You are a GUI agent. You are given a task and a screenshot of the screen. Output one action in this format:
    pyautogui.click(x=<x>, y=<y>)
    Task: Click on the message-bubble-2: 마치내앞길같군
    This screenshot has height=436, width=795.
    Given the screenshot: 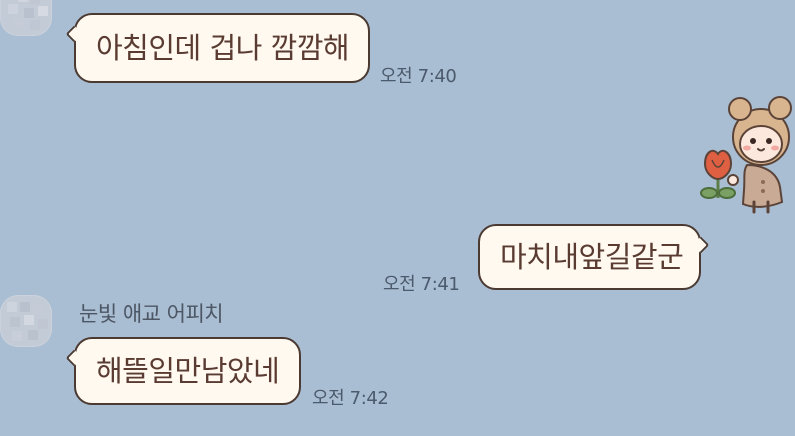 What is the action you would take?
    pyautogui.click(x=594, y=257)
    